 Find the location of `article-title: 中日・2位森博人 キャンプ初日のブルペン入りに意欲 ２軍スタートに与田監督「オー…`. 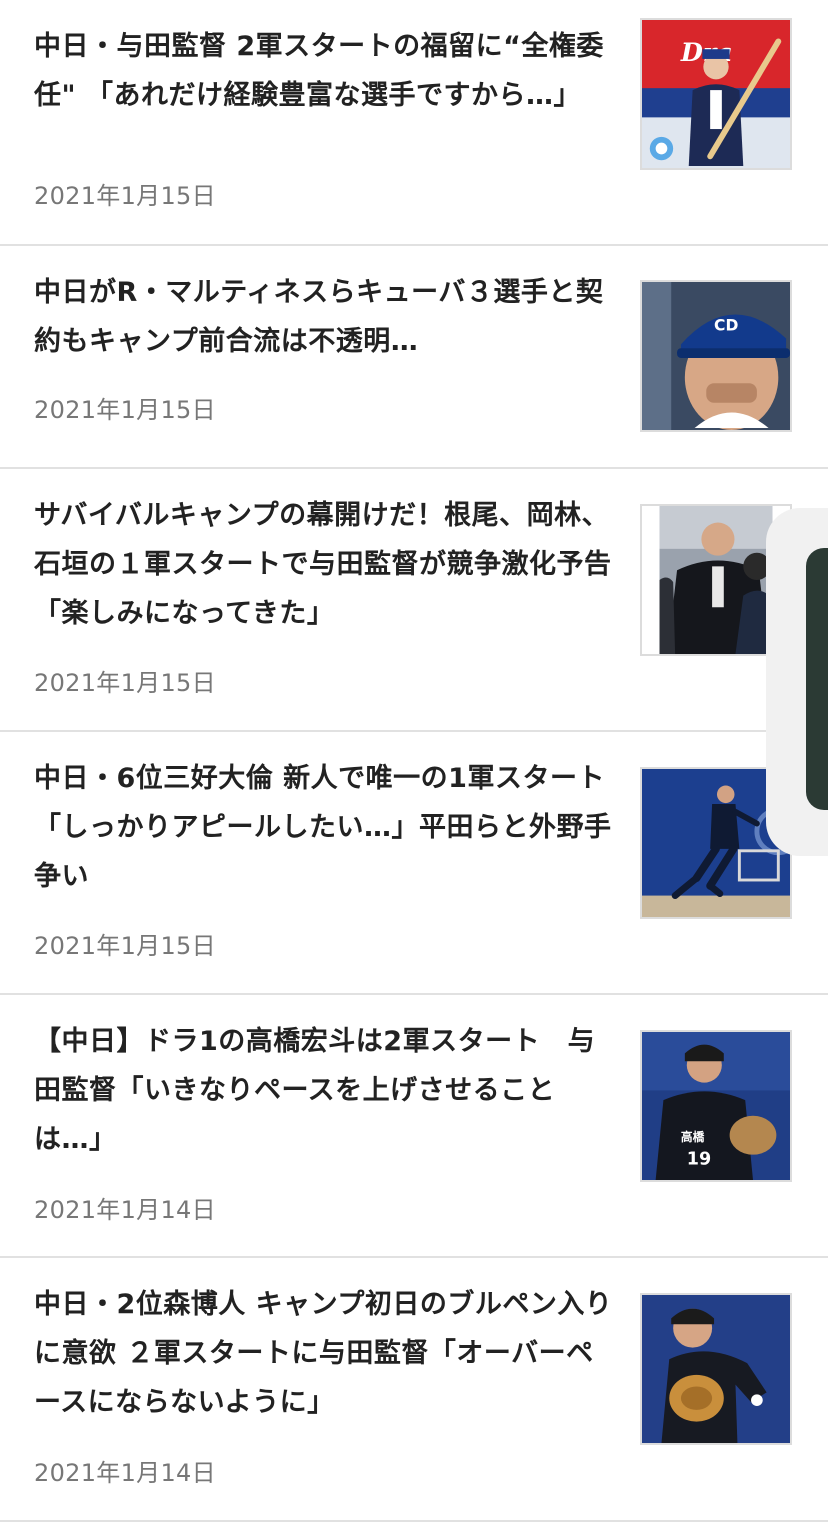

article-title: 中日・2位森博人 キャンプ初日のブルペン入りに意欲 ２軍スタートに与田監督「オー… is located at coordinates (326, 1353).